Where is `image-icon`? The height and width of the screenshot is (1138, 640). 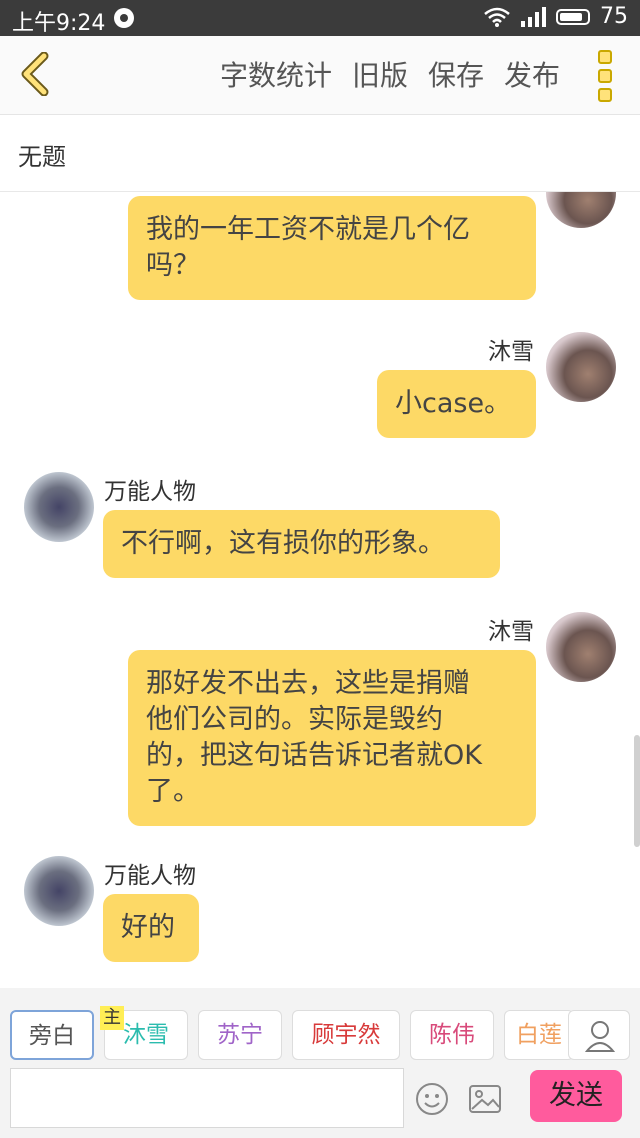 image-icon is located at coordinates (485, 1099).